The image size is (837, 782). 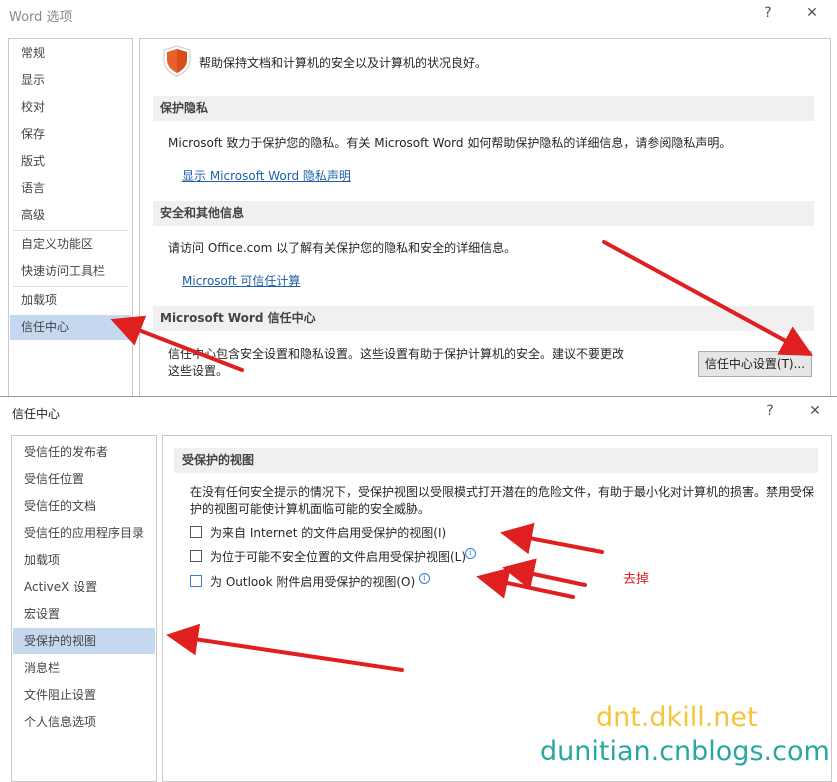 I want to click on trust-center-text-line1: 信任中心包含安全设置和隐私设置。这些设置有助于保护计算机的安全。建议不要更改, so click(x=396, y=354).